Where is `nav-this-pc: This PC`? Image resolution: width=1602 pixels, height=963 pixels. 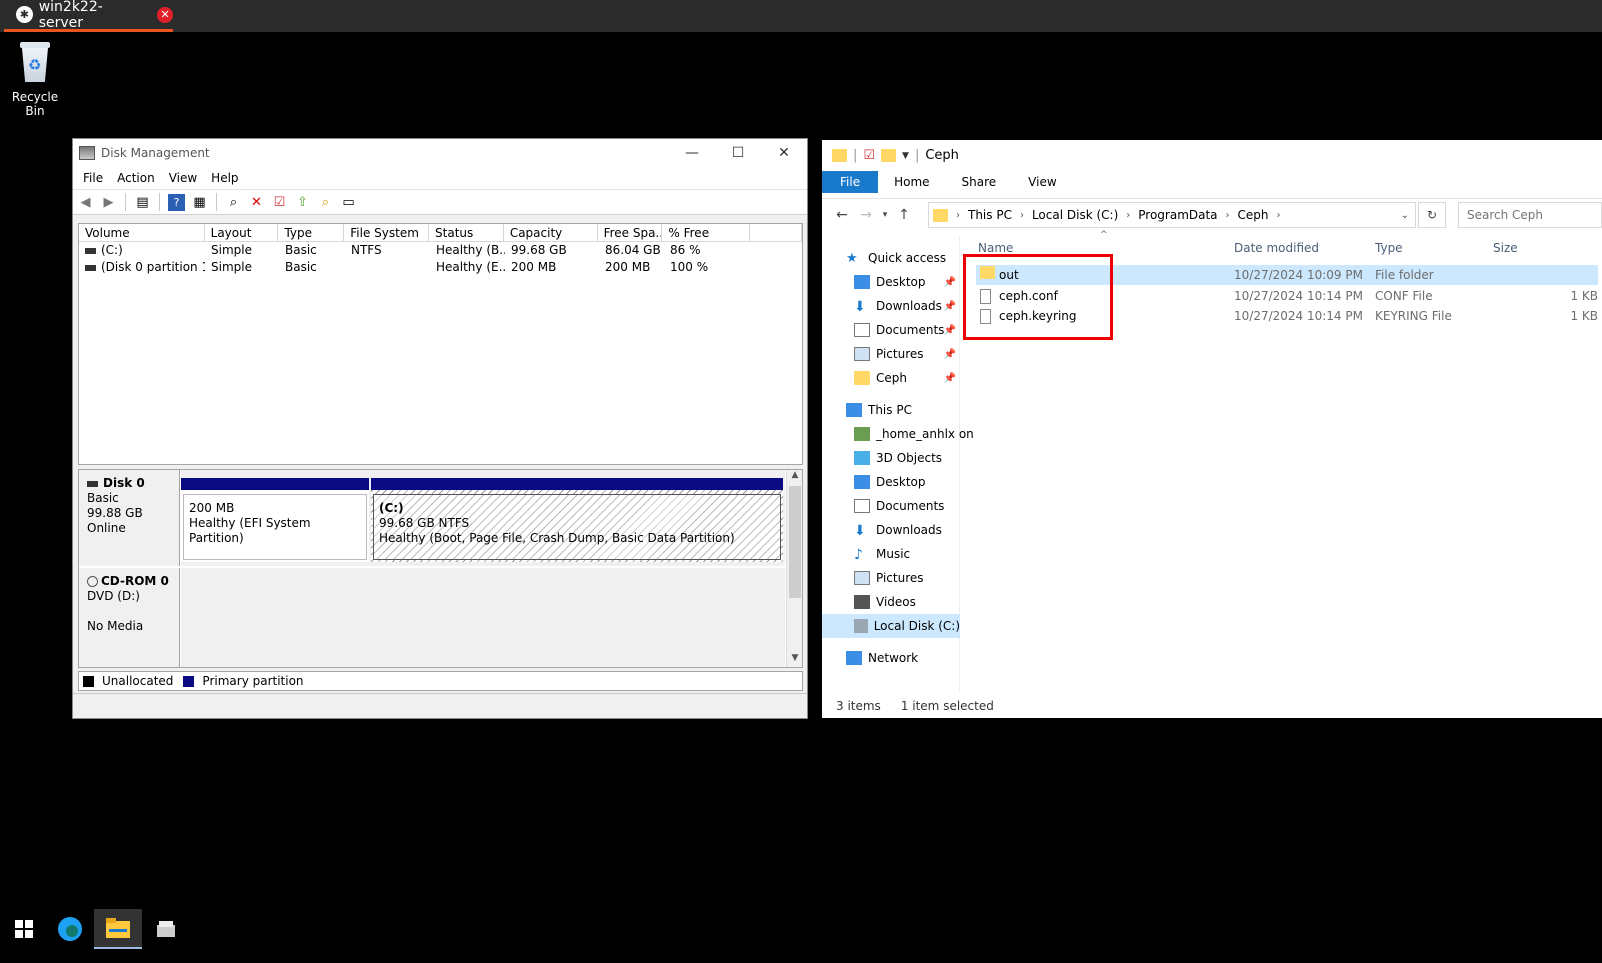 nav-this-pc: This PC is located at coordinates (915, 410).